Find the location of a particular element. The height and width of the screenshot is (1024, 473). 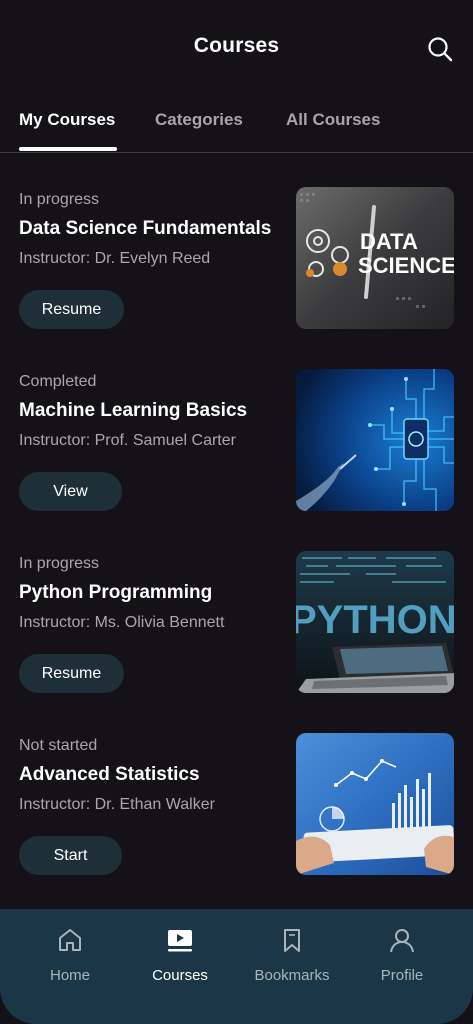

tab-categories: Categories is located at coordinates (199, 120).